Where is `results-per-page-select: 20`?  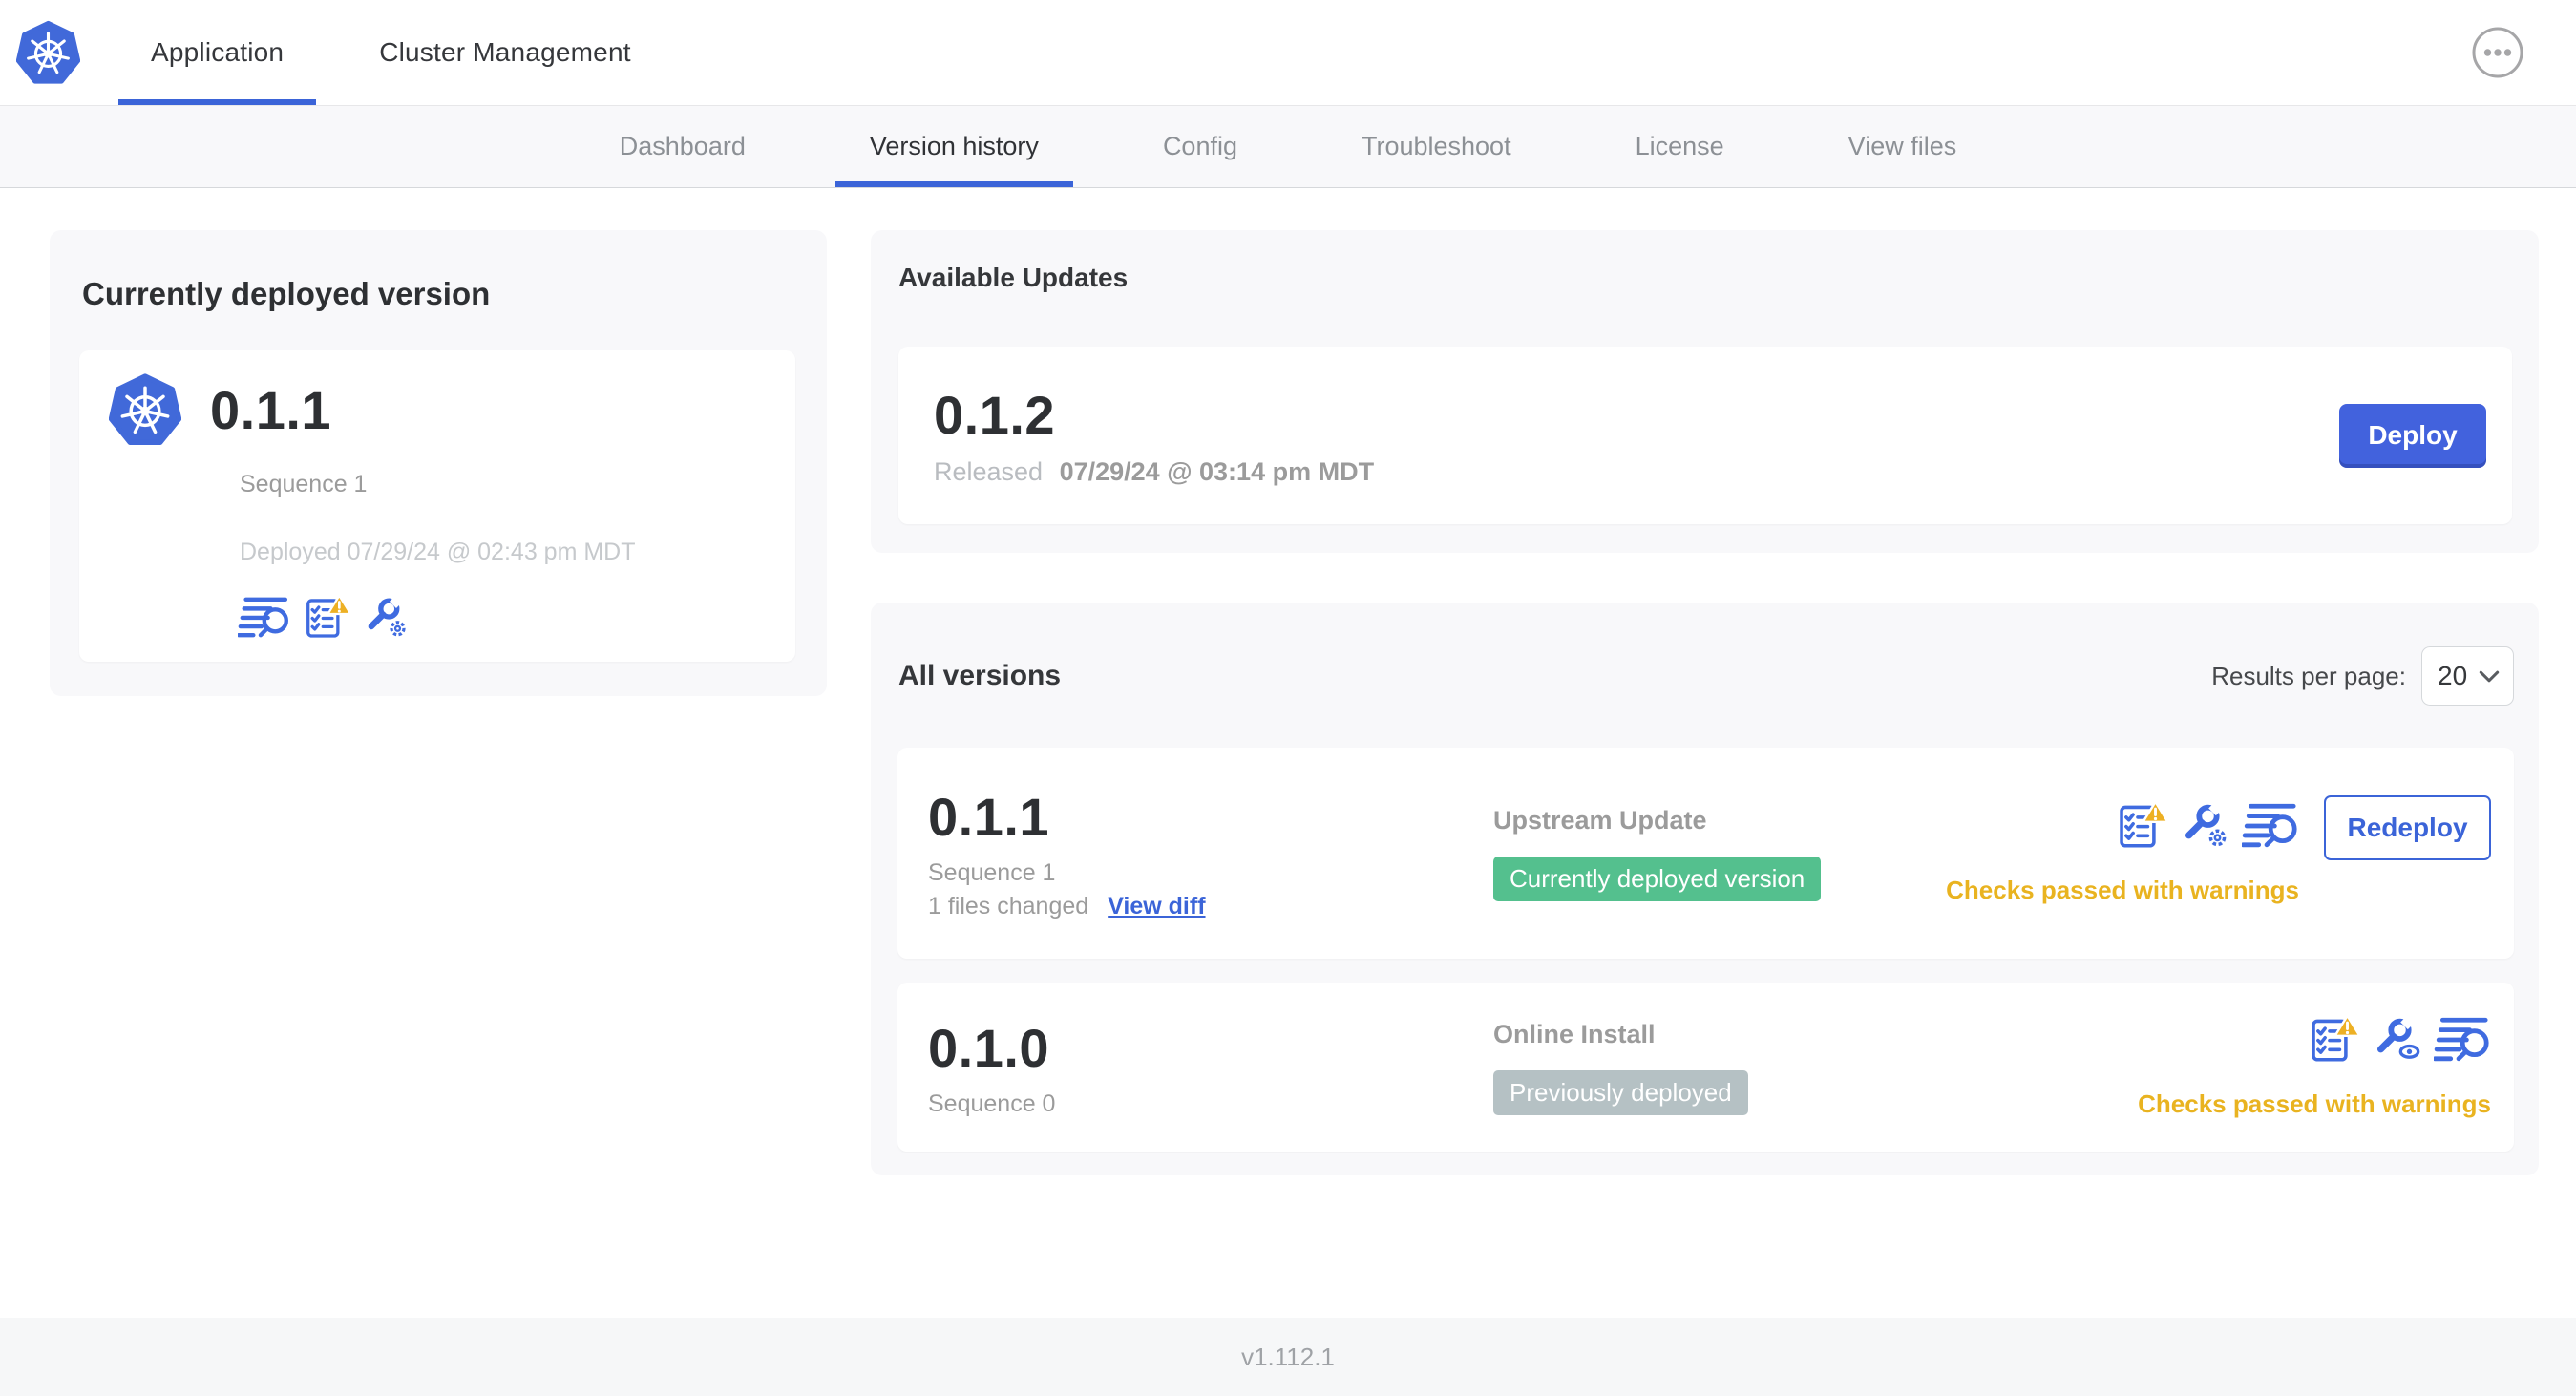
results-per-page-select: 20 is located at coordinates (2467, 676).